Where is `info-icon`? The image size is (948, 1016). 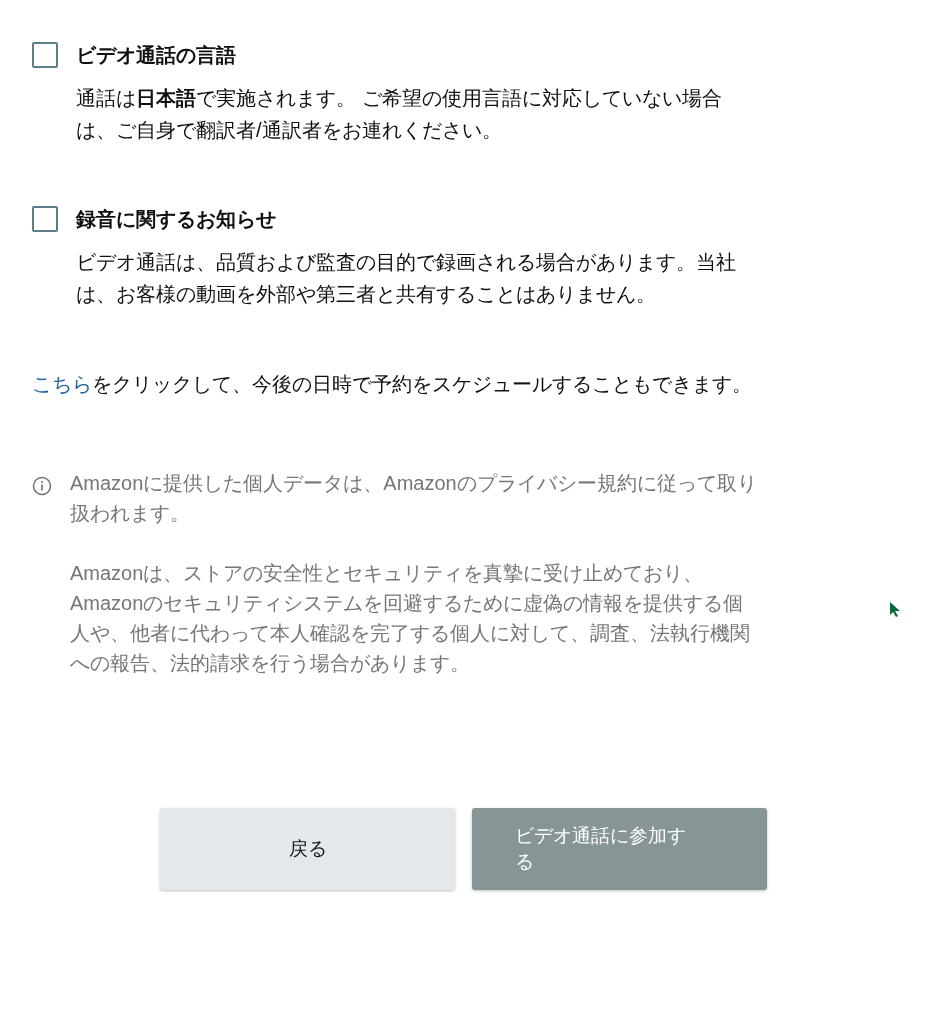
info-icon is located at coordinates (42, 486).